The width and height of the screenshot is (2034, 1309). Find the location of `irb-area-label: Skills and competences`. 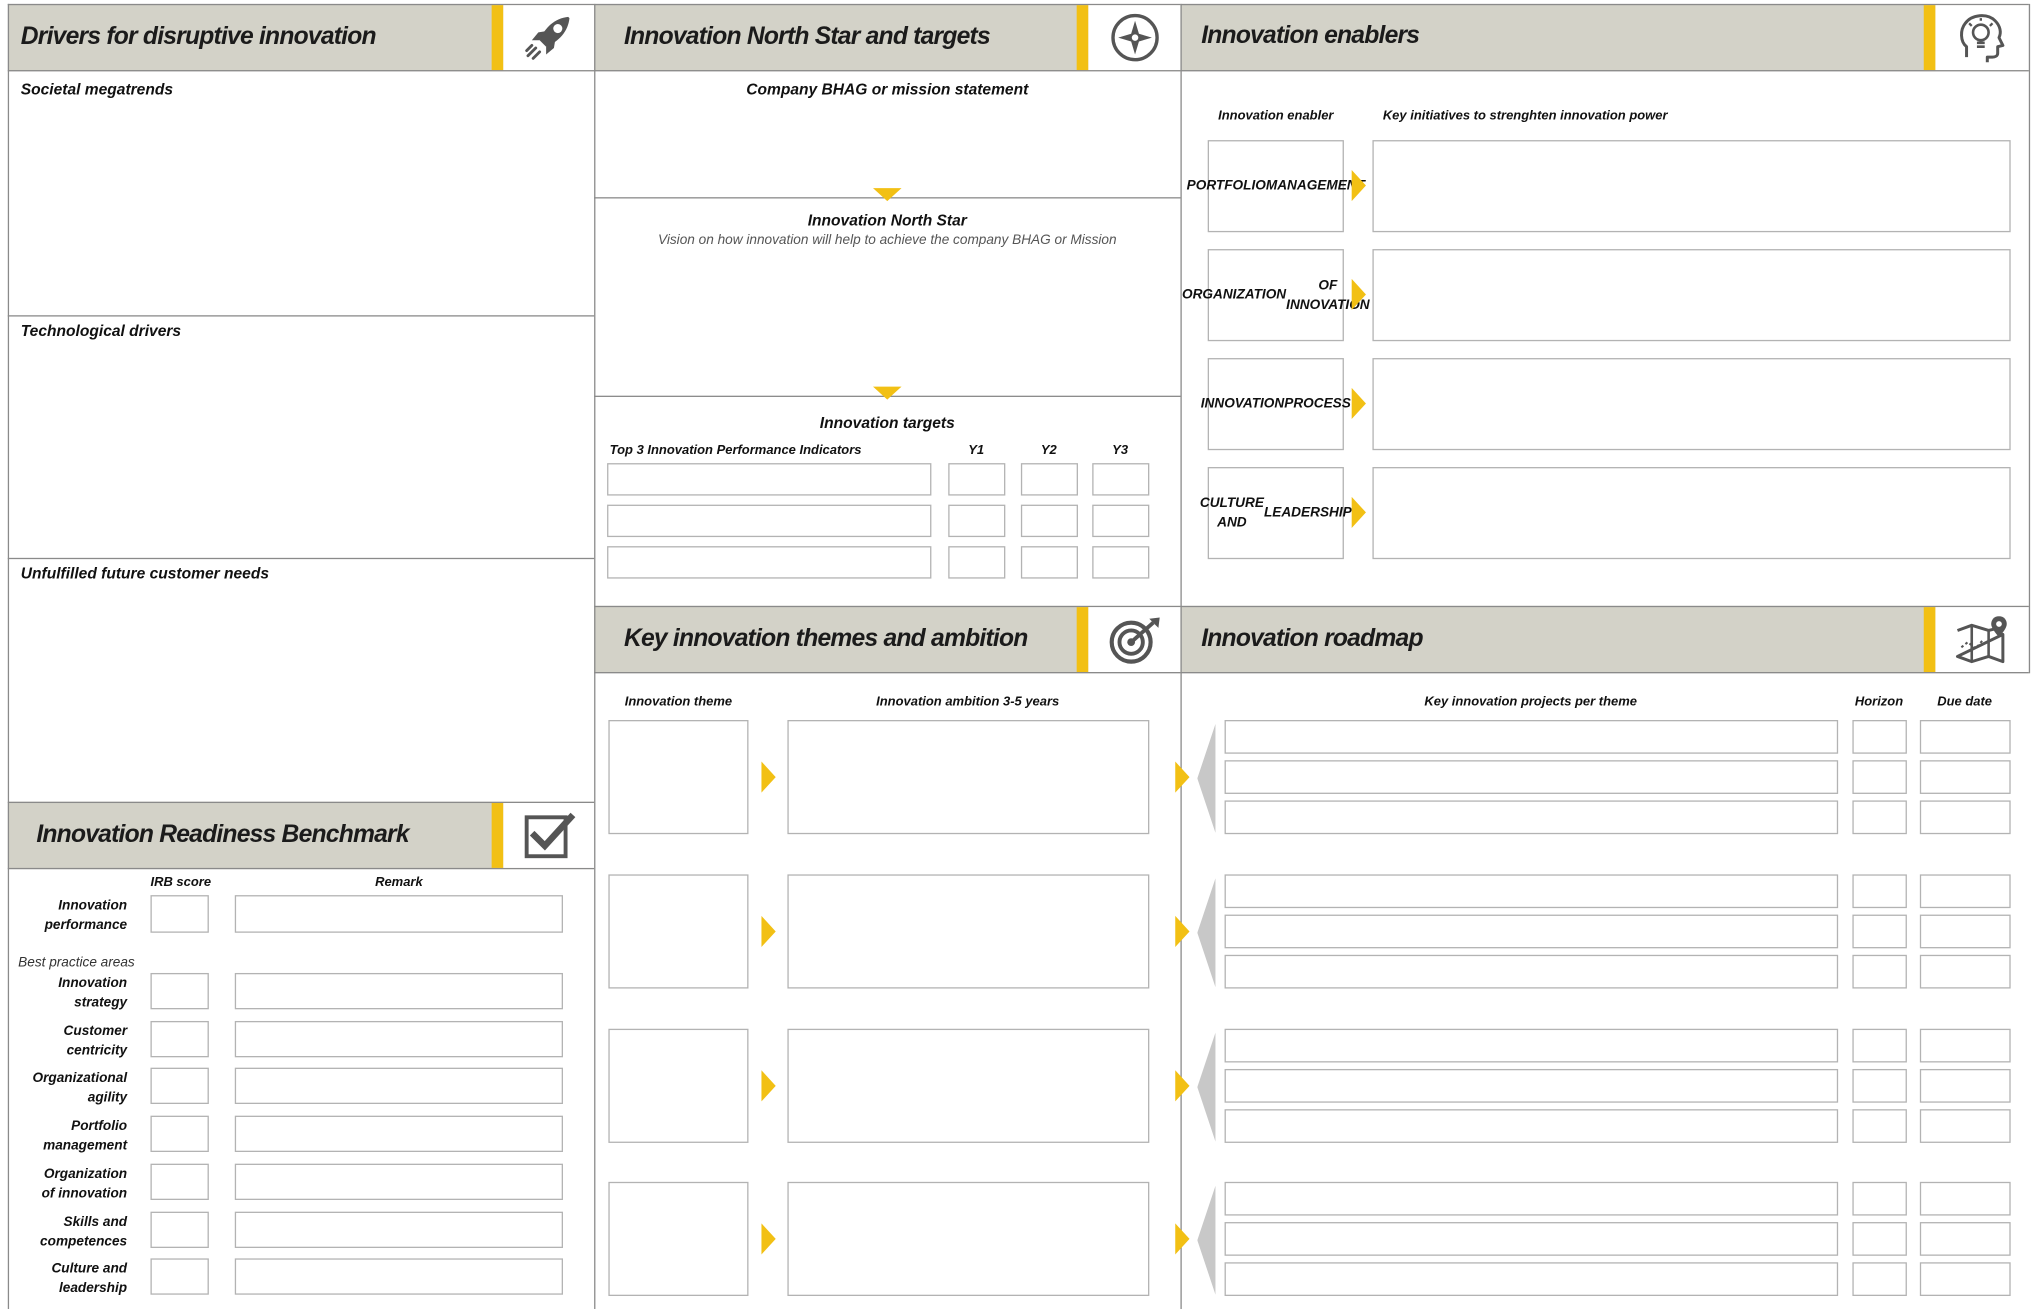

irb-area-label: Skills and competences is located at coordinates (68, 1232).